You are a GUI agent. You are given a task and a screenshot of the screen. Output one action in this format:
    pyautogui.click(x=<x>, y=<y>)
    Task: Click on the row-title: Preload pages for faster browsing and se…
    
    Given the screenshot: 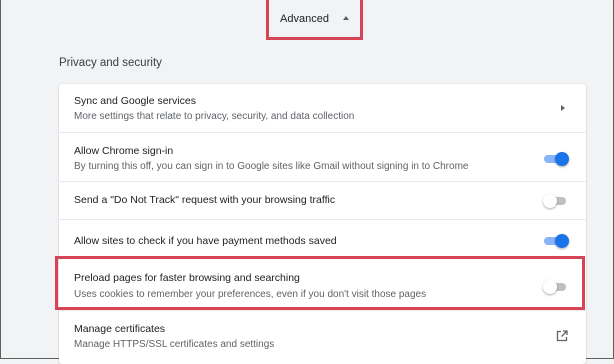 What is the action you would take?
    pyautogui.click(x=187, y=278)
    